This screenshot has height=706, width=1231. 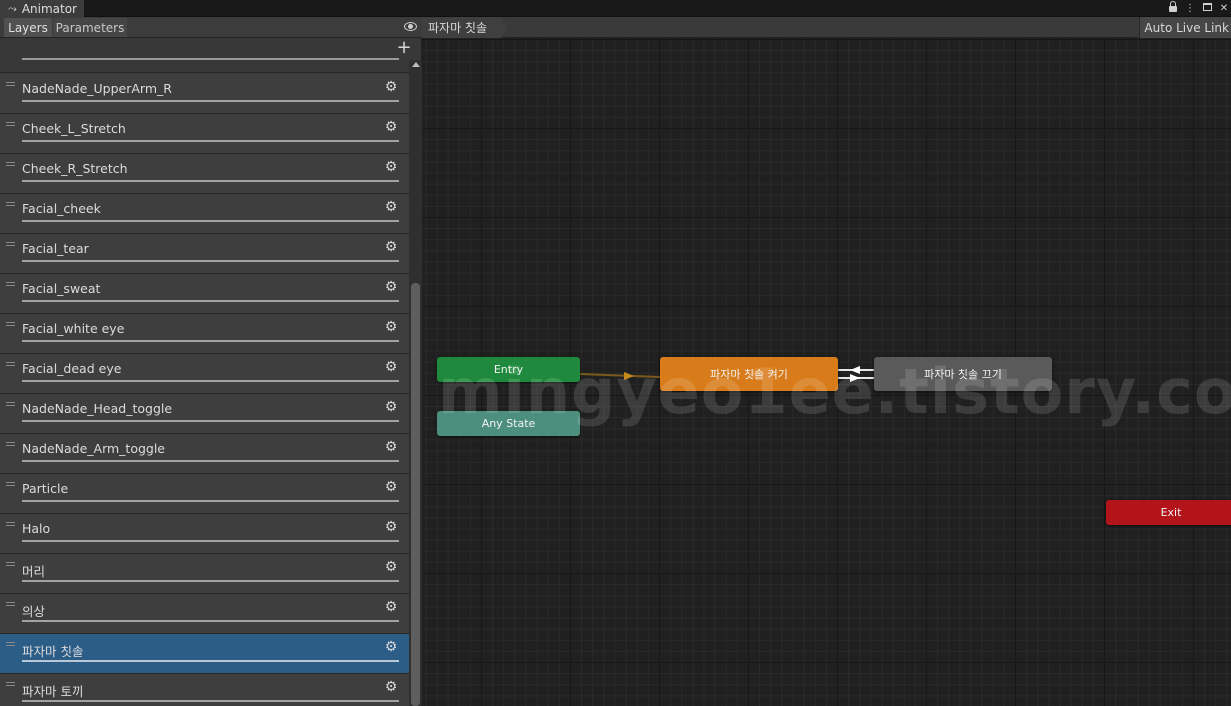 What do you see at coordinates (55, 248) in the screenshot?
I see `layer-name: Facial_tear` at bounding box center [55, 248].